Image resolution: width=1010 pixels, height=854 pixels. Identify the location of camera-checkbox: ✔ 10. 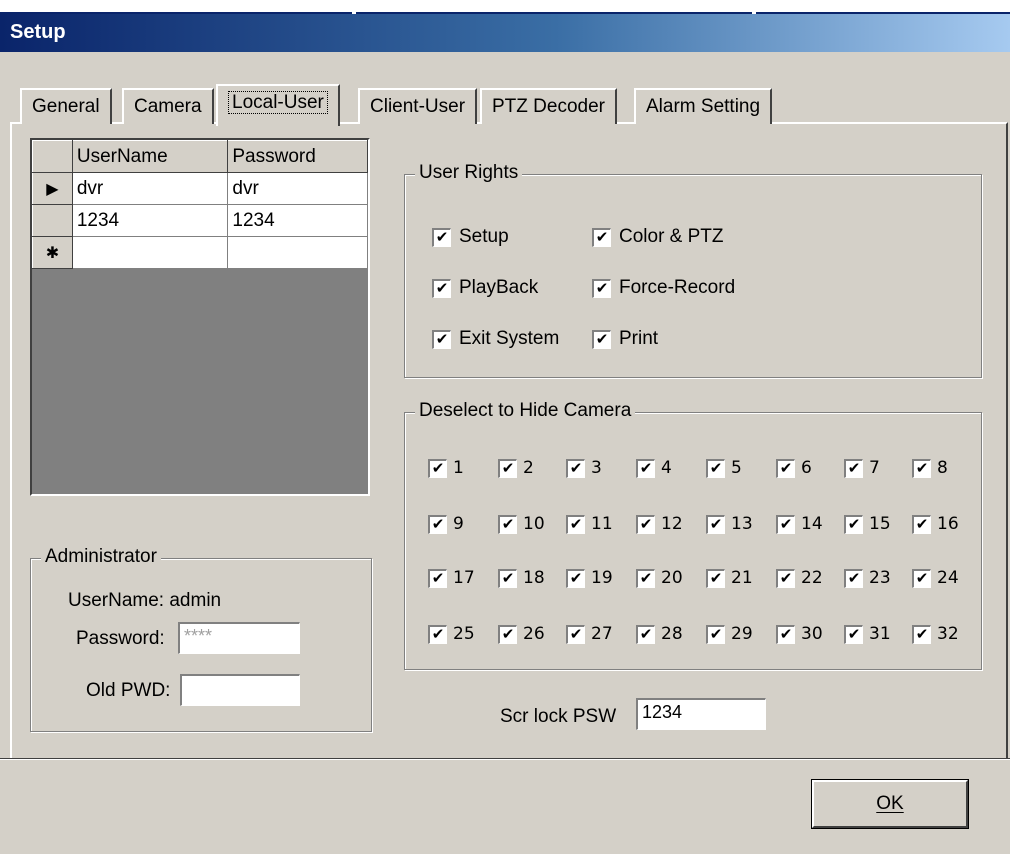
(521, 524).